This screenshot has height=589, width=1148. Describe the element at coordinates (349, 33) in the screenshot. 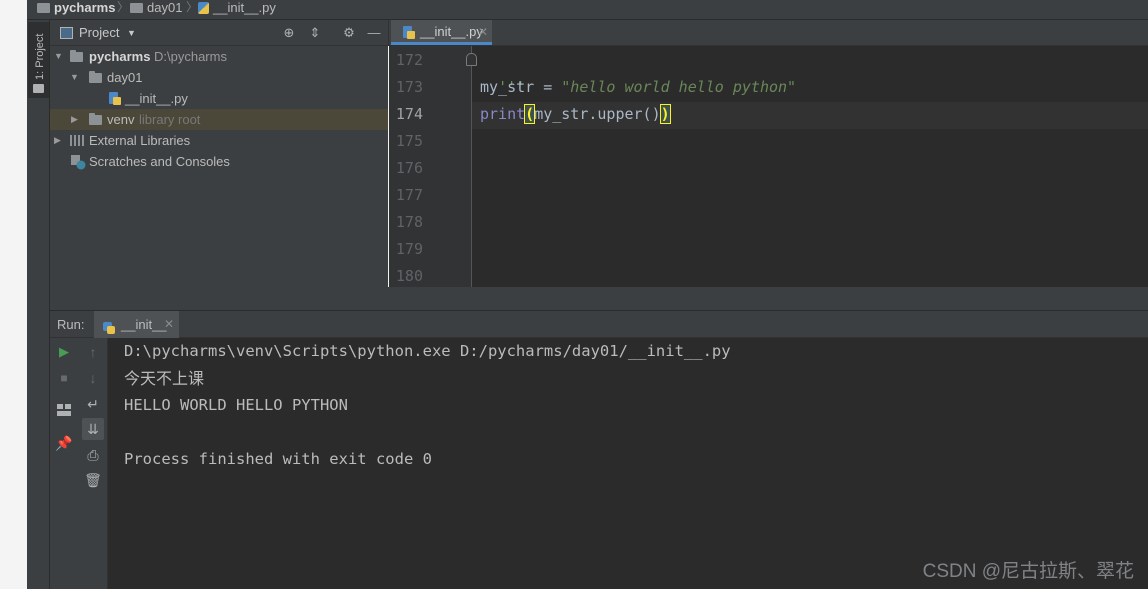

I see `gear-icon: ⚙` at that location.